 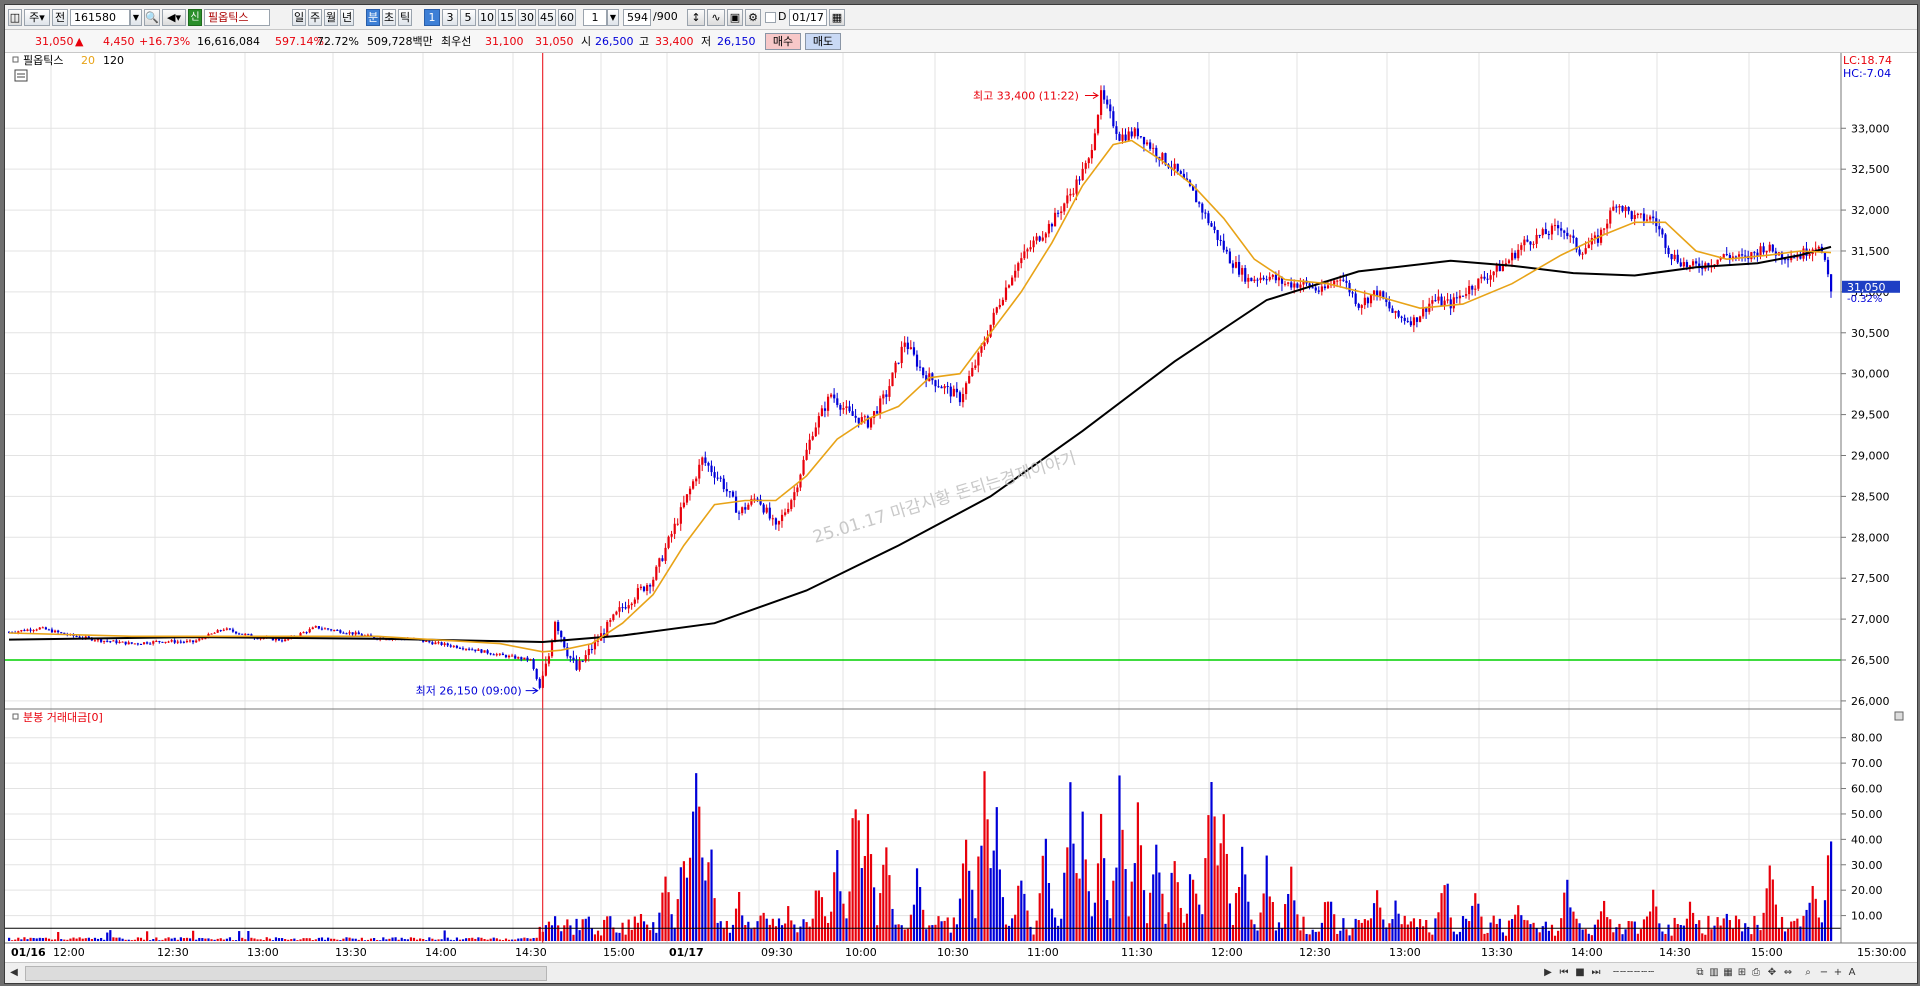 I want to click on line-tool-icon: ∿, so click(x=716, y=17).